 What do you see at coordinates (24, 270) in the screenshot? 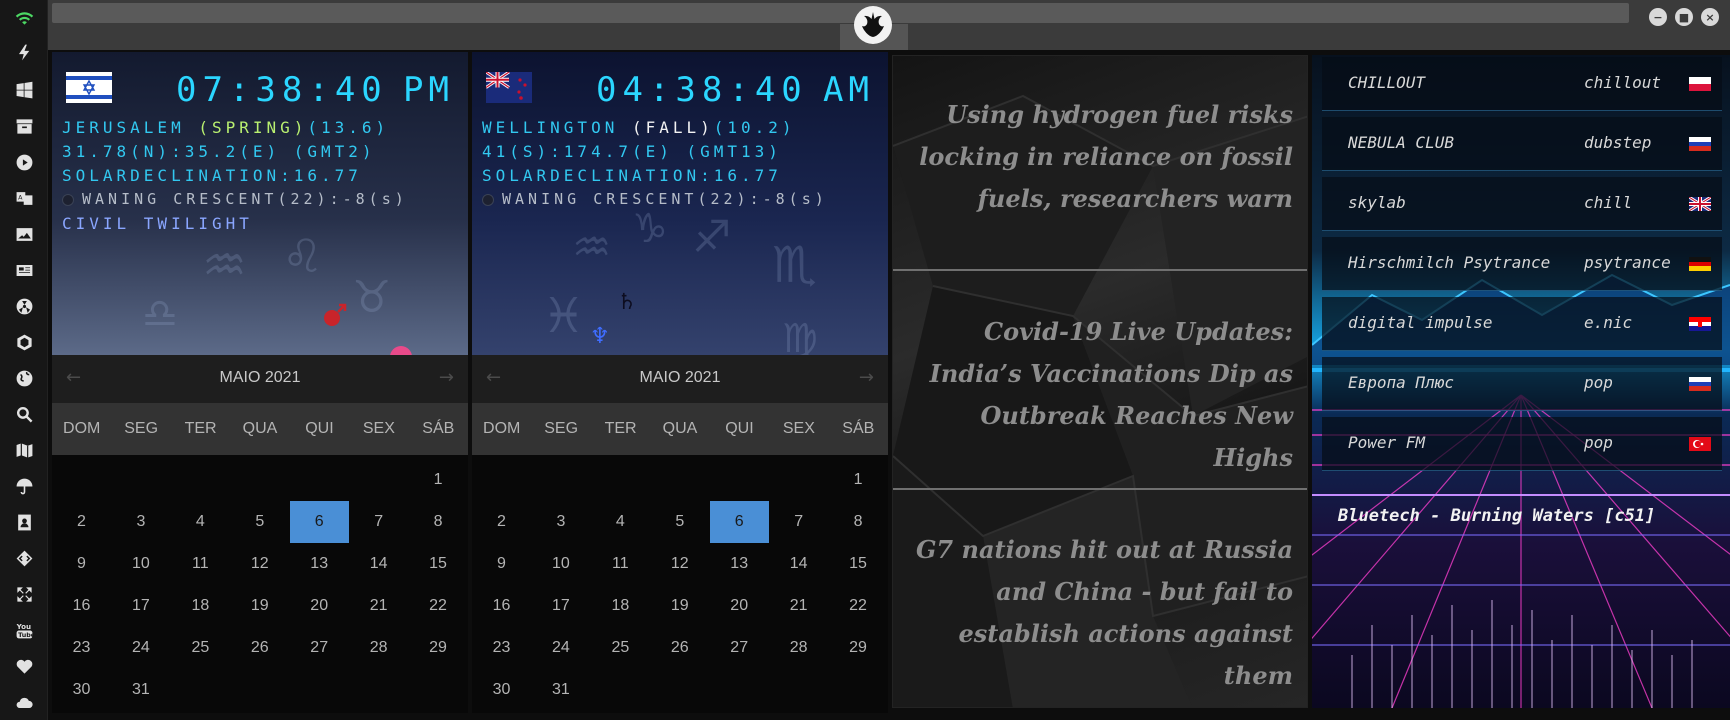
I see `news-icon` at bounding box center [24, 270].